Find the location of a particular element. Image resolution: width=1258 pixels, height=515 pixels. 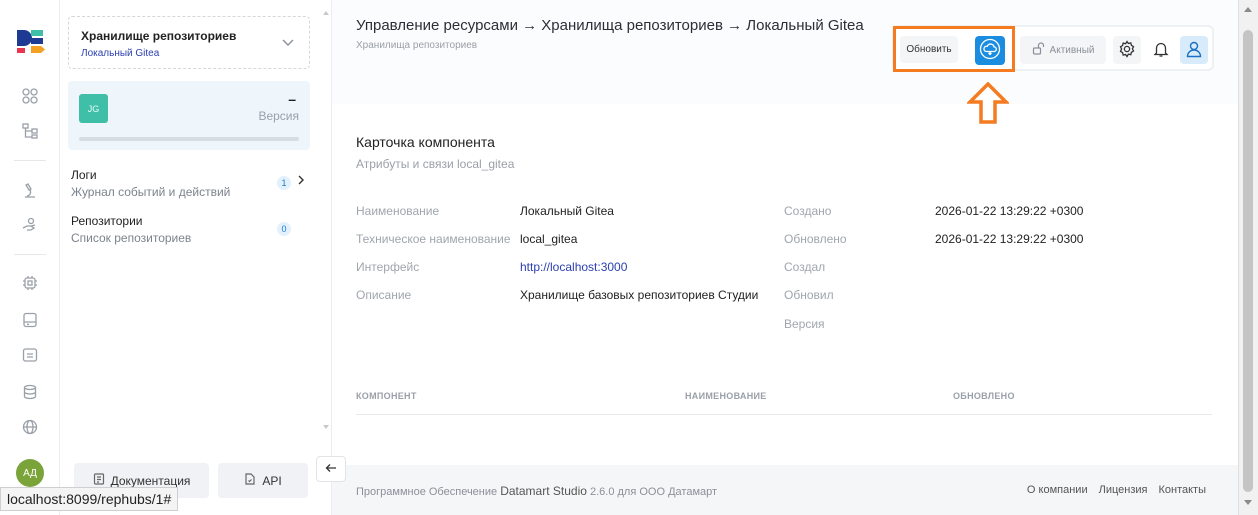

sidebar-item-repositories: Репозитории Список репозиториев 0 is located at coordinates (191, 234).